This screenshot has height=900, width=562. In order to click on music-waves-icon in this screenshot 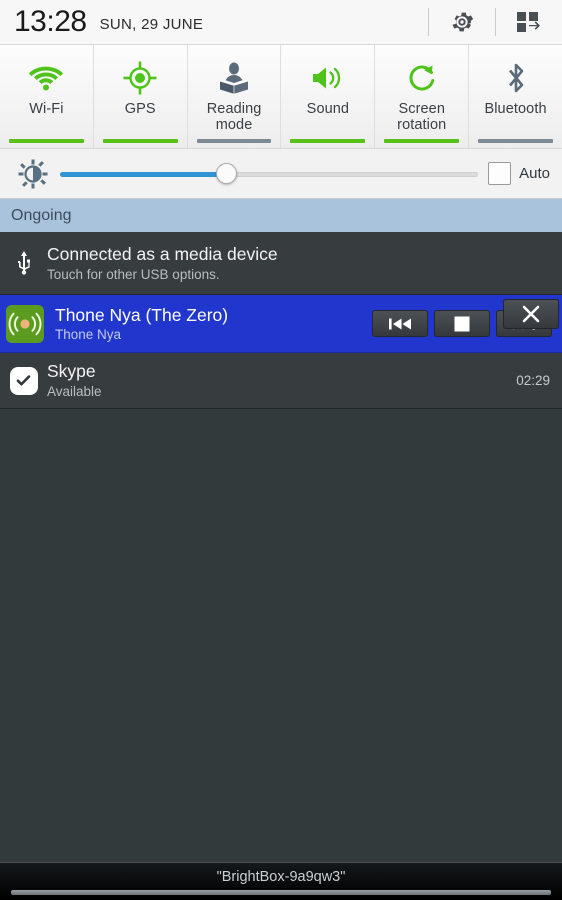, I will do `click(25, 323)`.